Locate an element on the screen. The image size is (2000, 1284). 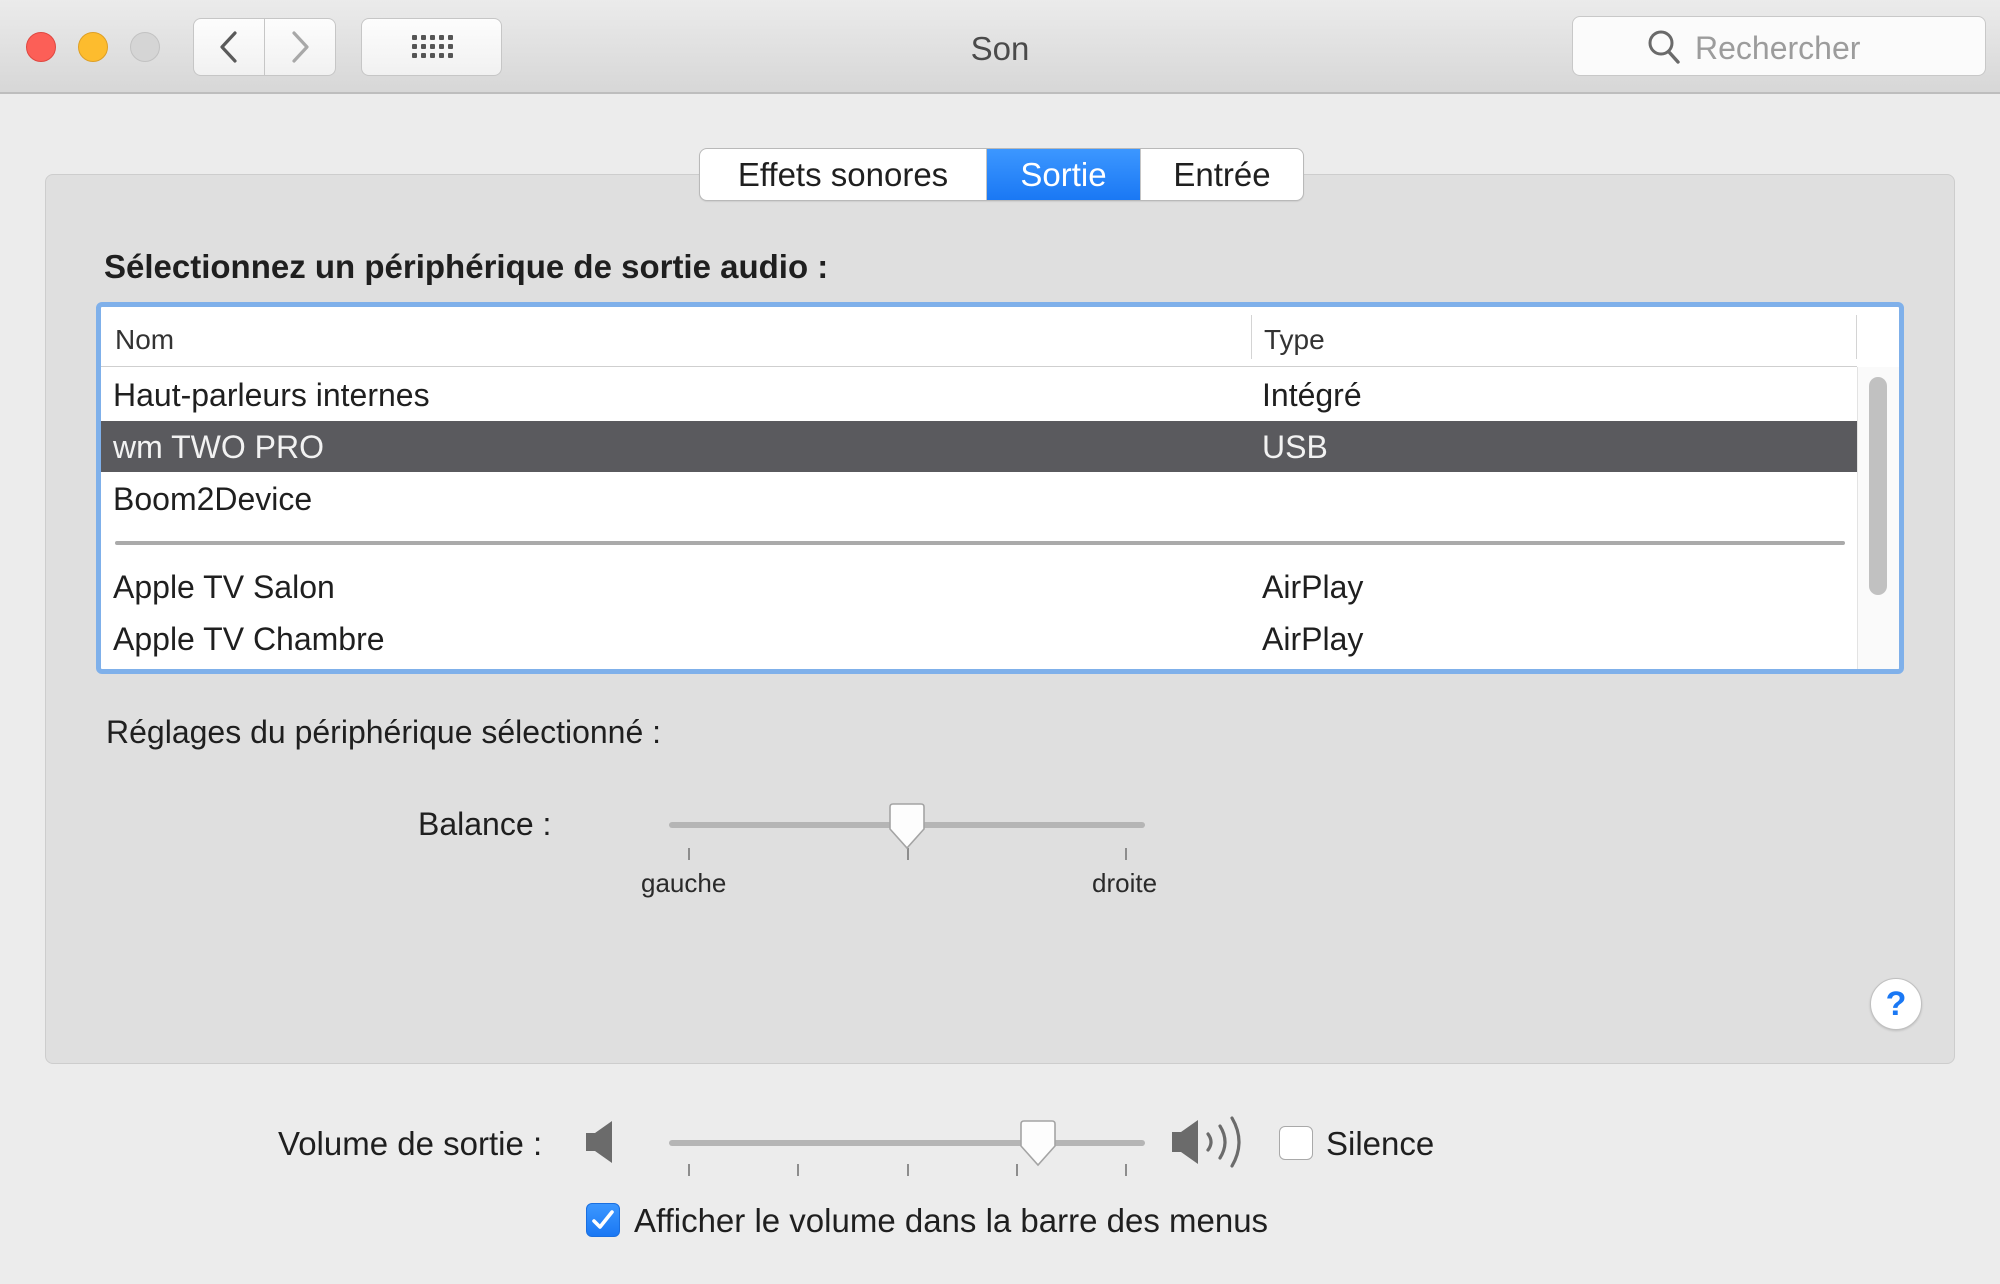
tab-input: Entrée is located at coordinates (1221, 174).